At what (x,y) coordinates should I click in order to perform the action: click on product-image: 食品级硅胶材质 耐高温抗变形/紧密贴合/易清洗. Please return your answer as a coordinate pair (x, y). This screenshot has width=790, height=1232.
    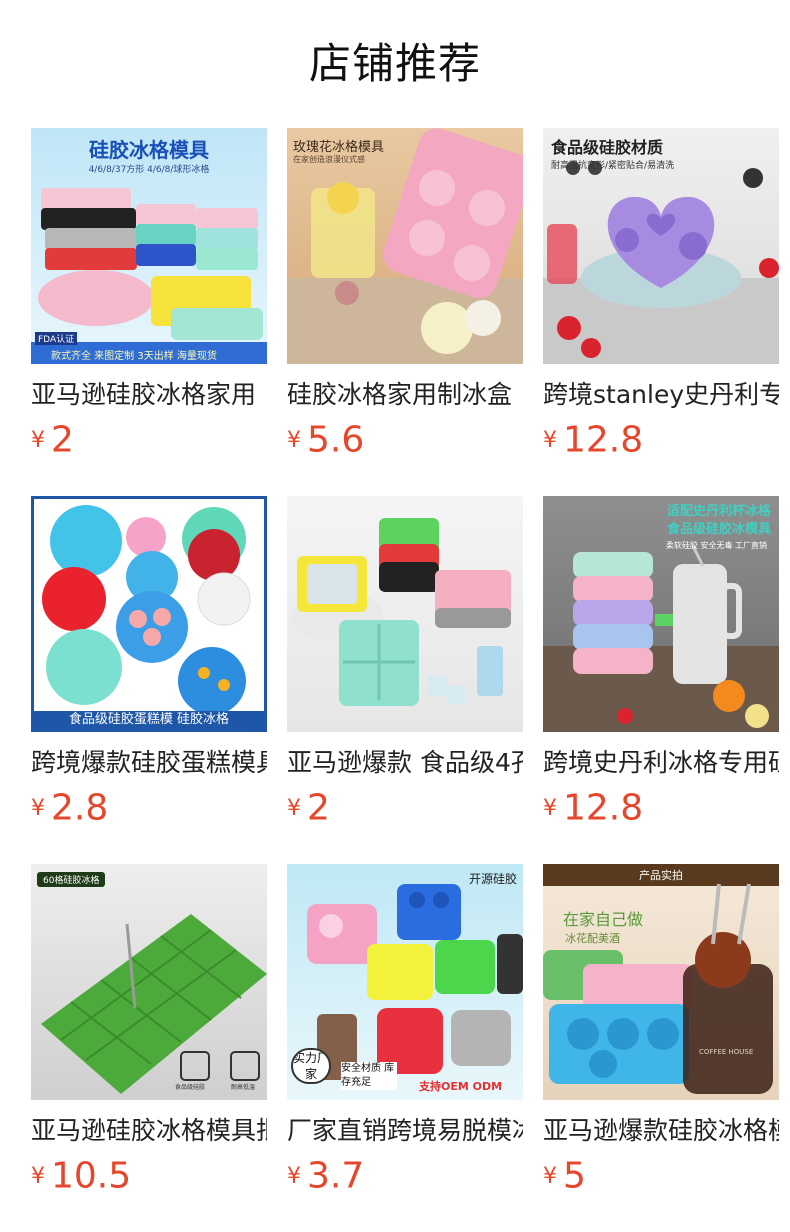
    Looking at the image, I should click on (661, 246).